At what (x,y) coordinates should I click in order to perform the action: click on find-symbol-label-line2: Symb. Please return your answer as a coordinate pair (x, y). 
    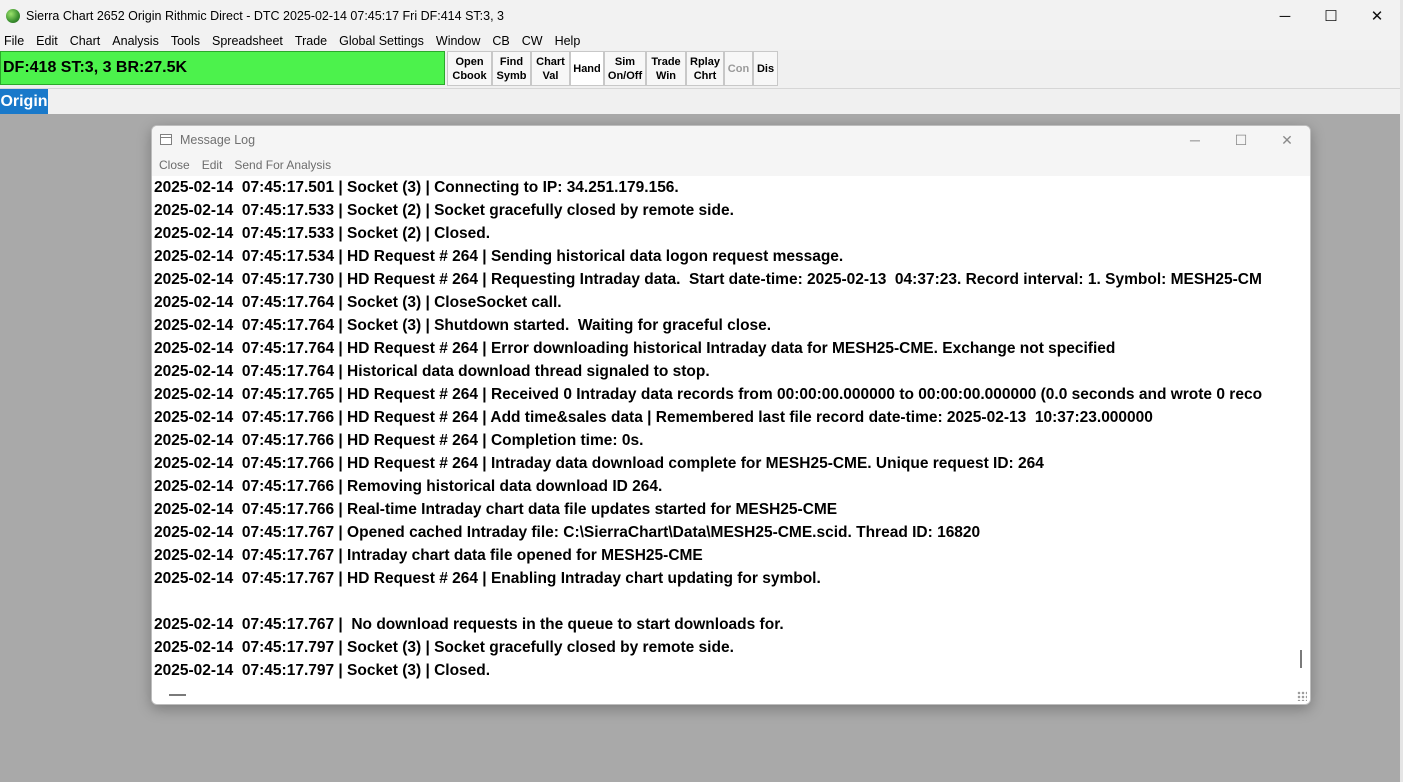
    Looking at the image, I should click on (511, 75).